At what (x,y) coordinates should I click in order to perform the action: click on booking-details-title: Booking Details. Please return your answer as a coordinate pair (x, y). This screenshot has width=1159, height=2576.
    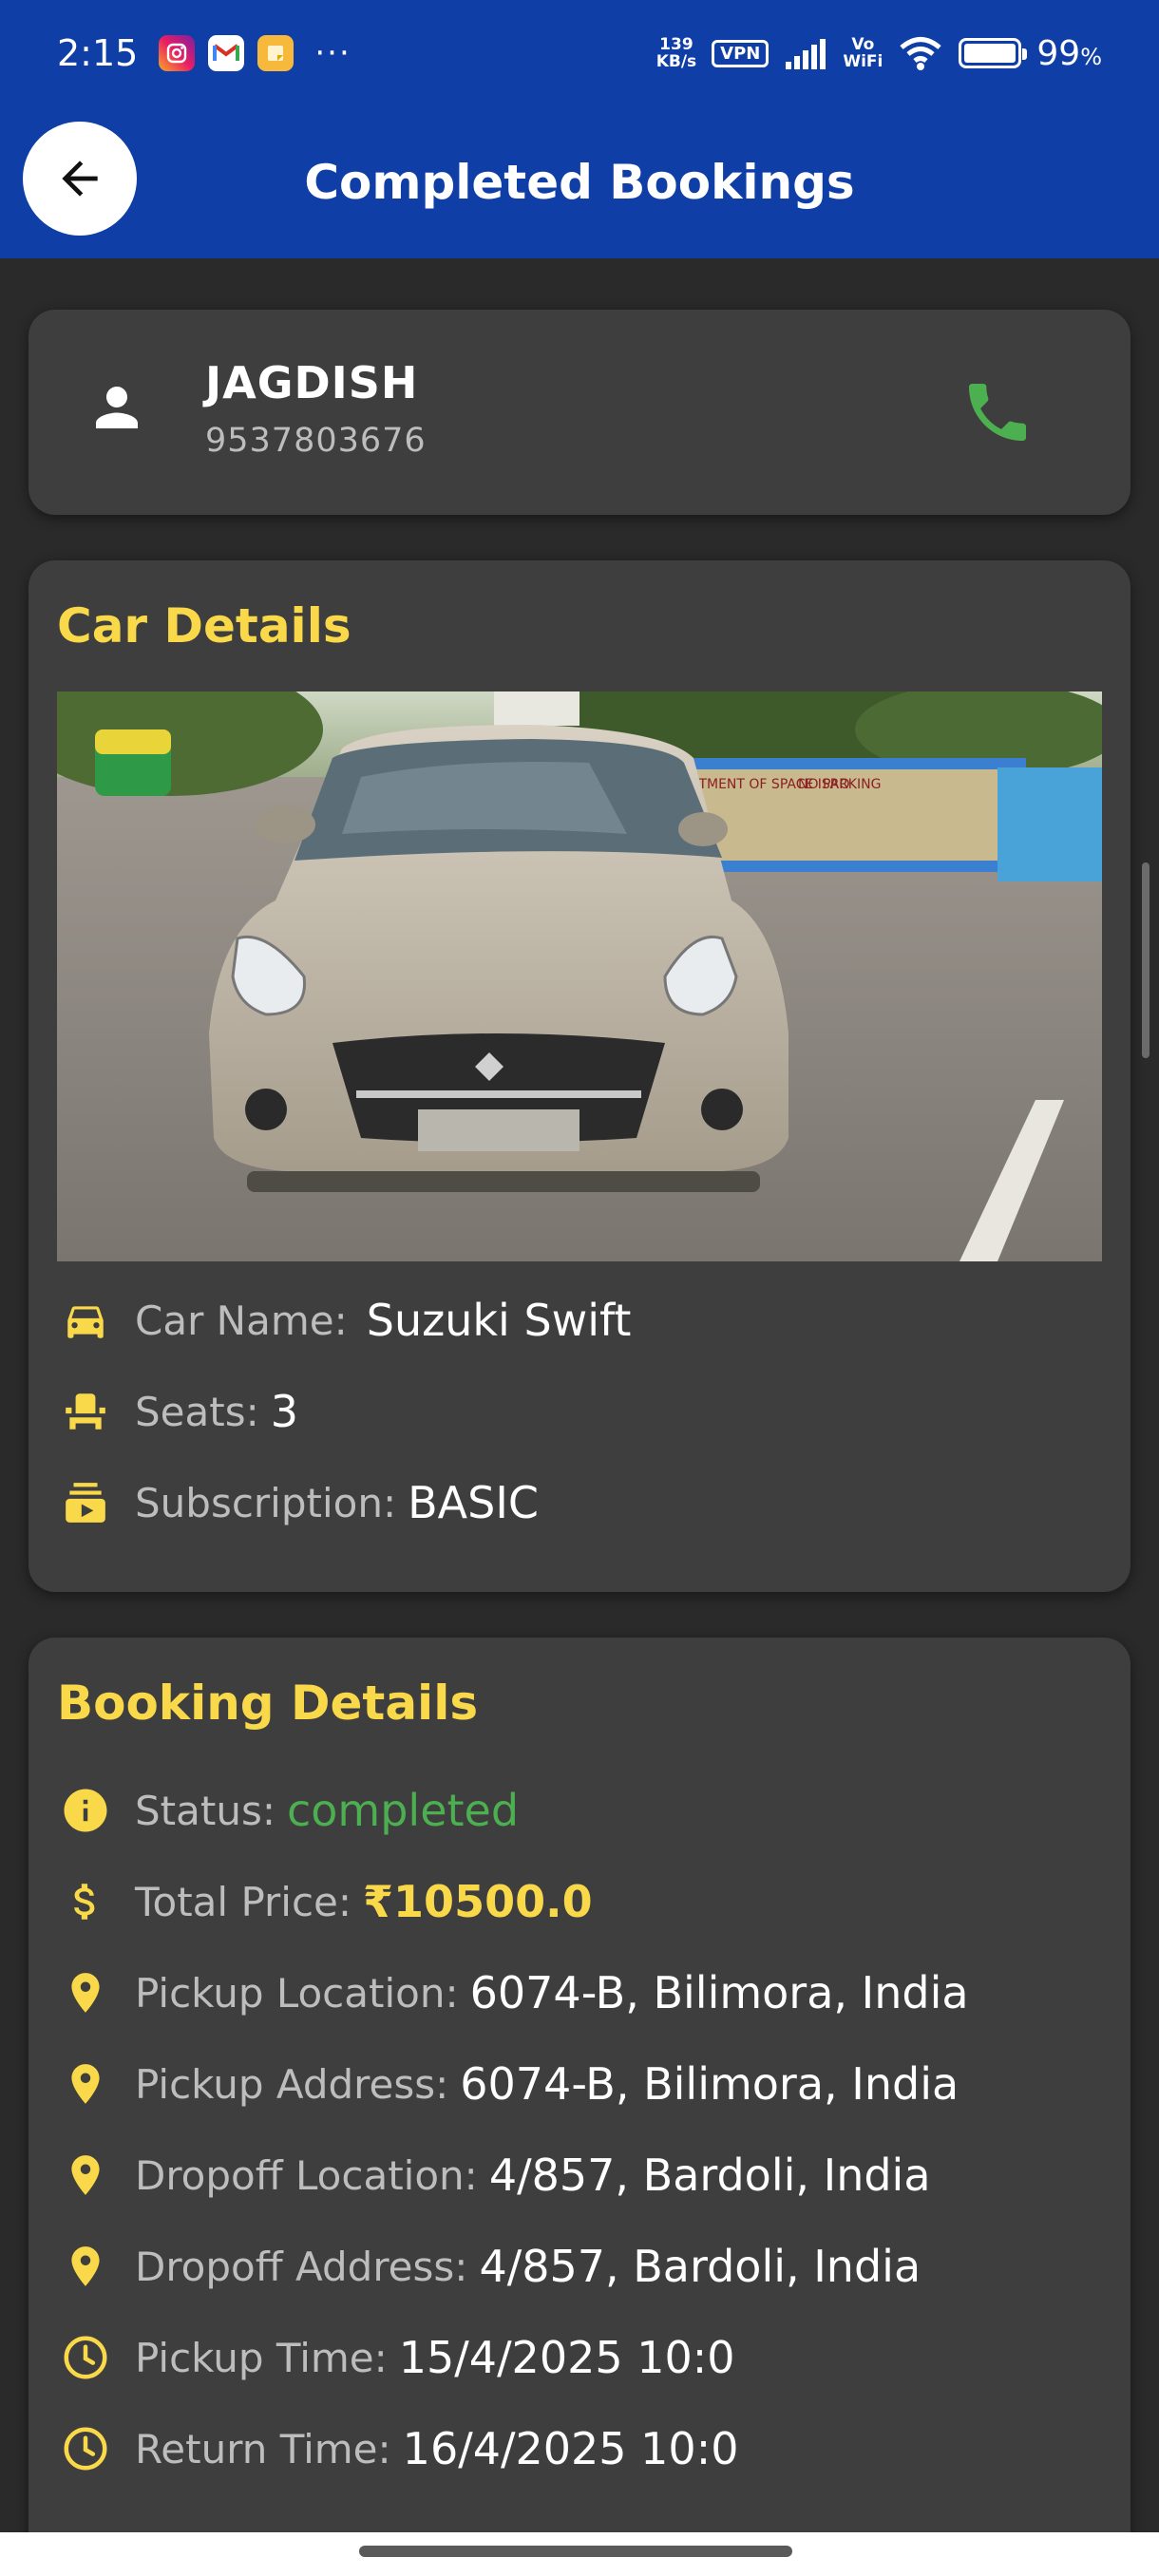
    Looking at the image, I should click on (268, 1703).